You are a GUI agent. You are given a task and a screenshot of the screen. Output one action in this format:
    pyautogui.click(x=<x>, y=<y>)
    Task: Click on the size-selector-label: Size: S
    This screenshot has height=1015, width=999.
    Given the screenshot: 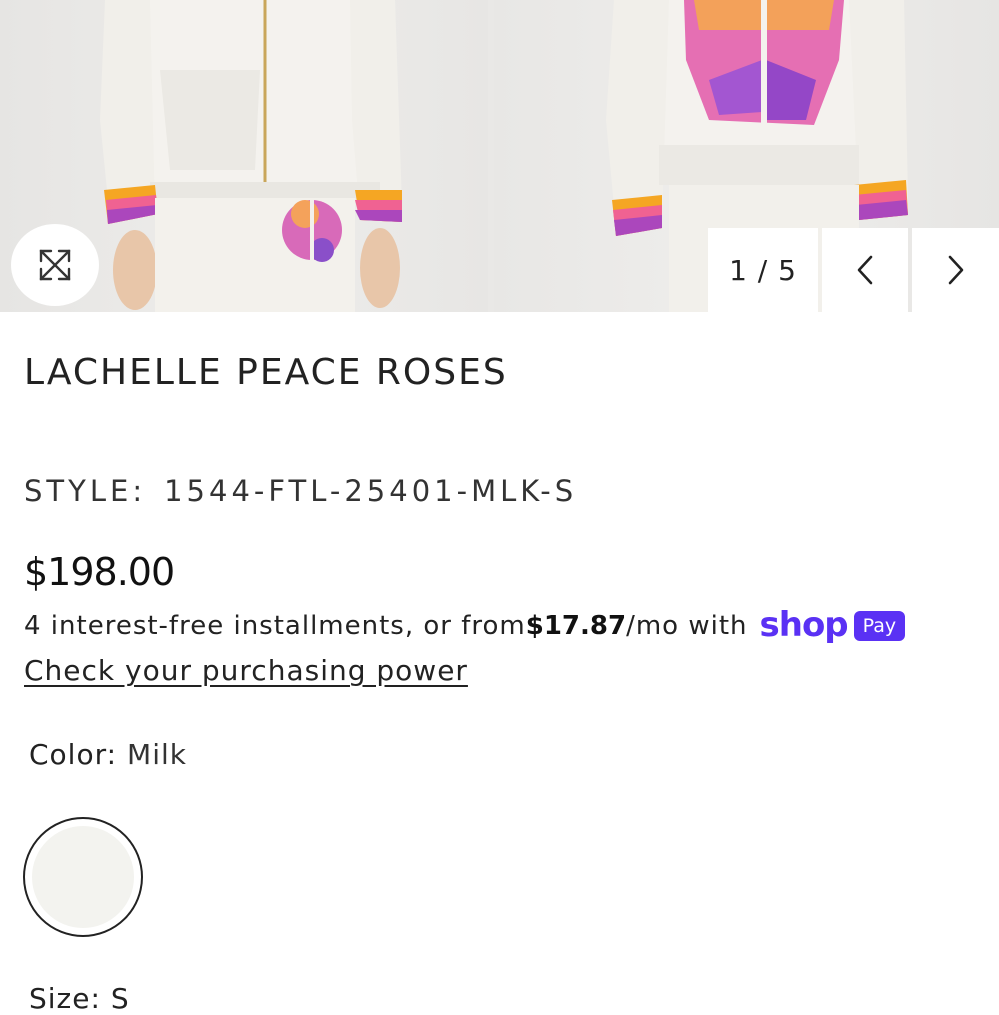 What is the action you would take?
    pyautogui.click(x=79, y=998)
    